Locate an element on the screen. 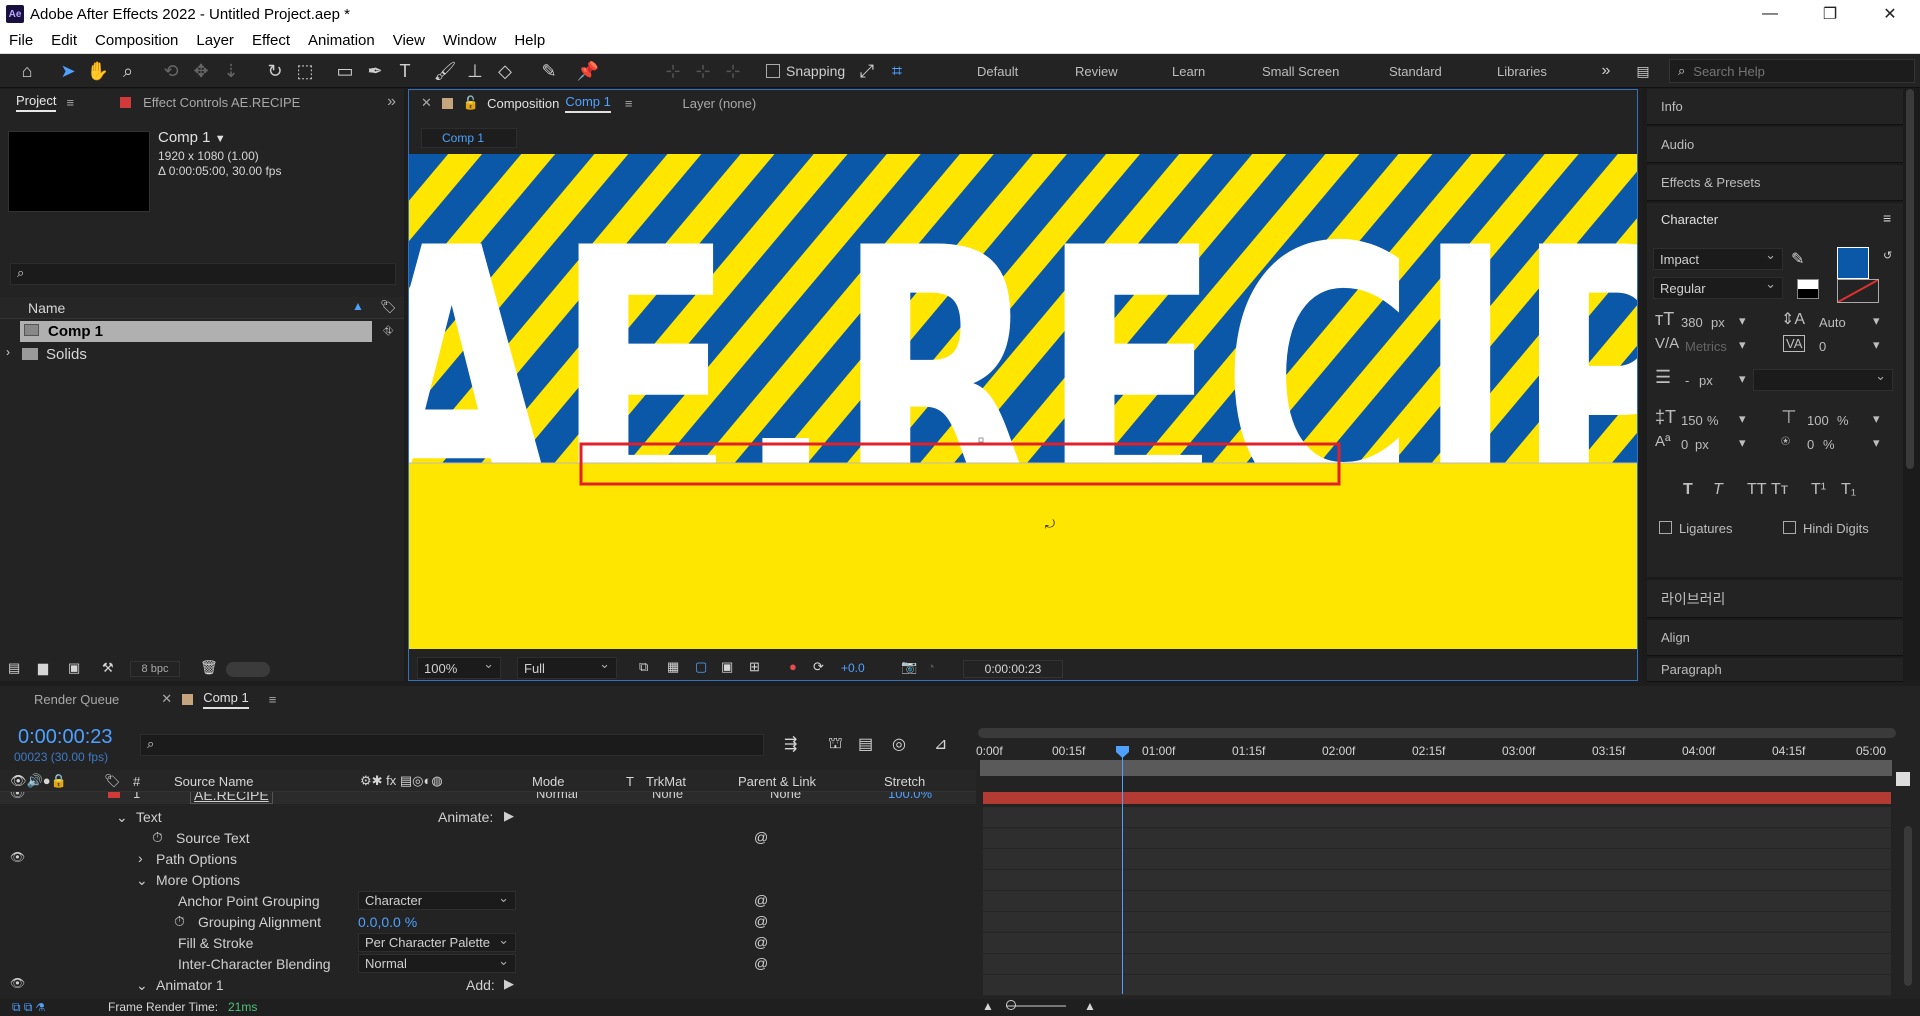 The image size is (1920, 1016). info-panel-header: Info is located at coordinates (1775, 107).